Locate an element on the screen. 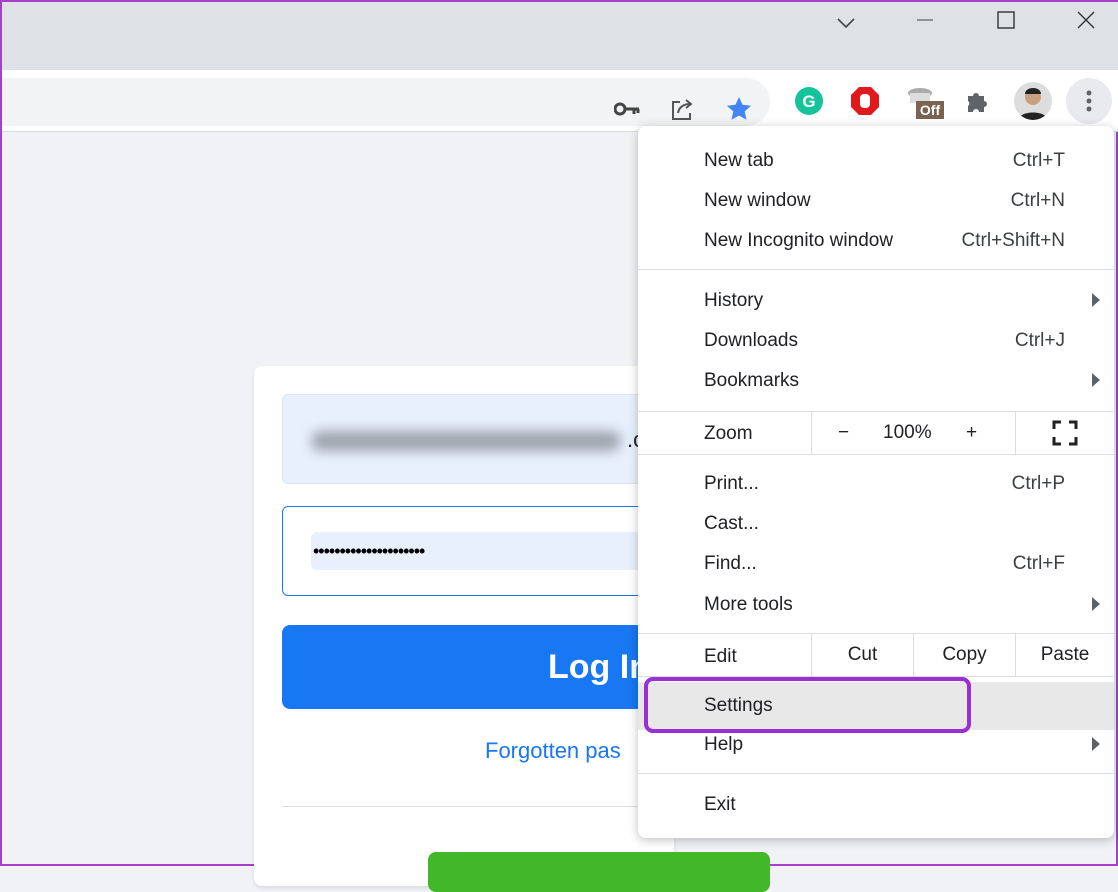 This screenshot has height=892, width=1118. grammarly-extension-icon: G is located at coordinates (809, 101).